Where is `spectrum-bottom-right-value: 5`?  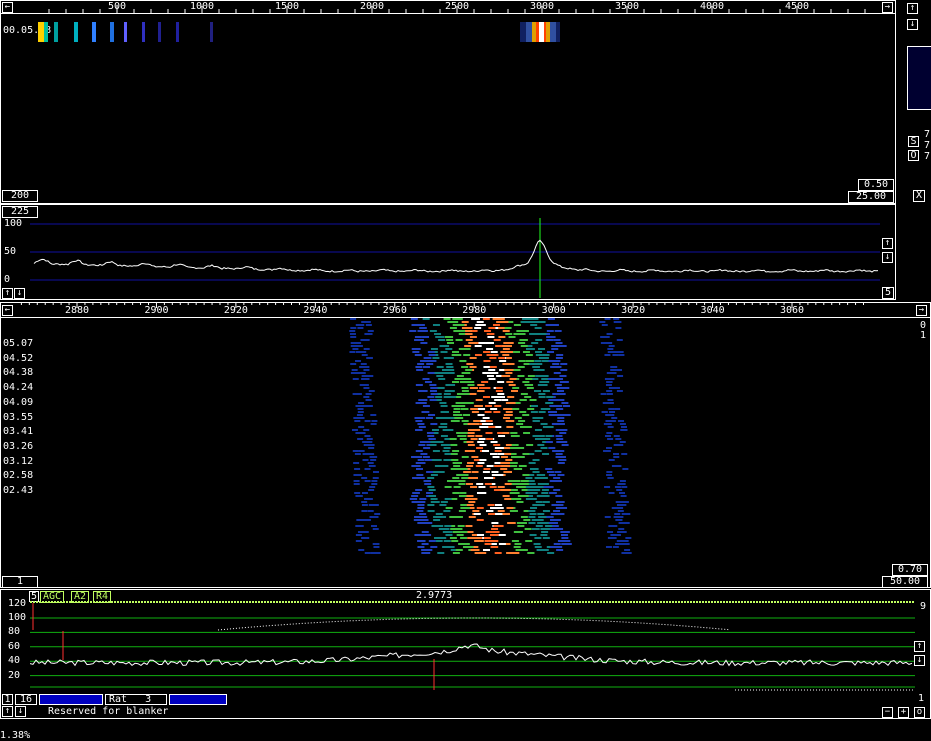 spectrum-bottom-right-value: 5 is located at coordinates (888, 293).